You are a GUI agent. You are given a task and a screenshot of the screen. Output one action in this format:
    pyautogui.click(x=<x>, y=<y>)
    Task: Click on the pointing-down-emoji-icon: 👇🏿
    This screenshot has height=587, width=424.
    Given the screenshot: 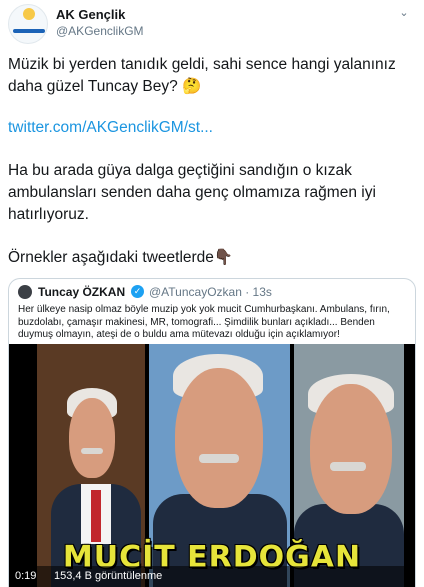 What is the action you would take?
    pyautogui.click(x=223, y=257)
    